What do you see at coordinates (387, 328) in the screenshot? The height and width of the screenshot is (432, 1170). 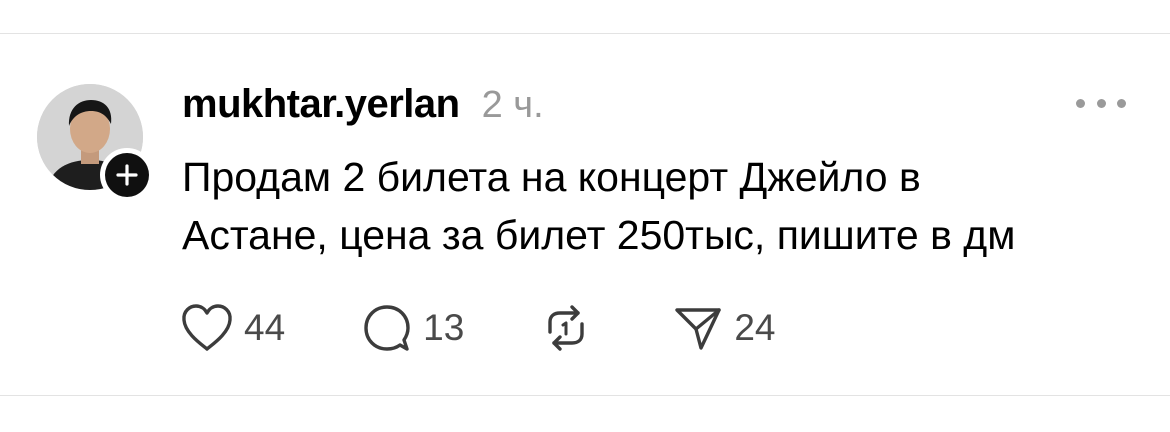 I see `speech-bubble-icon` at bounding box center [387, 328].